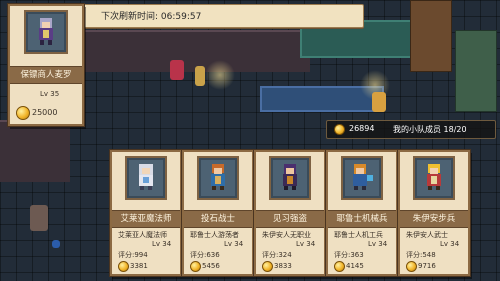  Describe the element at coordinates (434, 219) in the screenshot. I see `recruit-name: 朱伊安步兵` at that location.